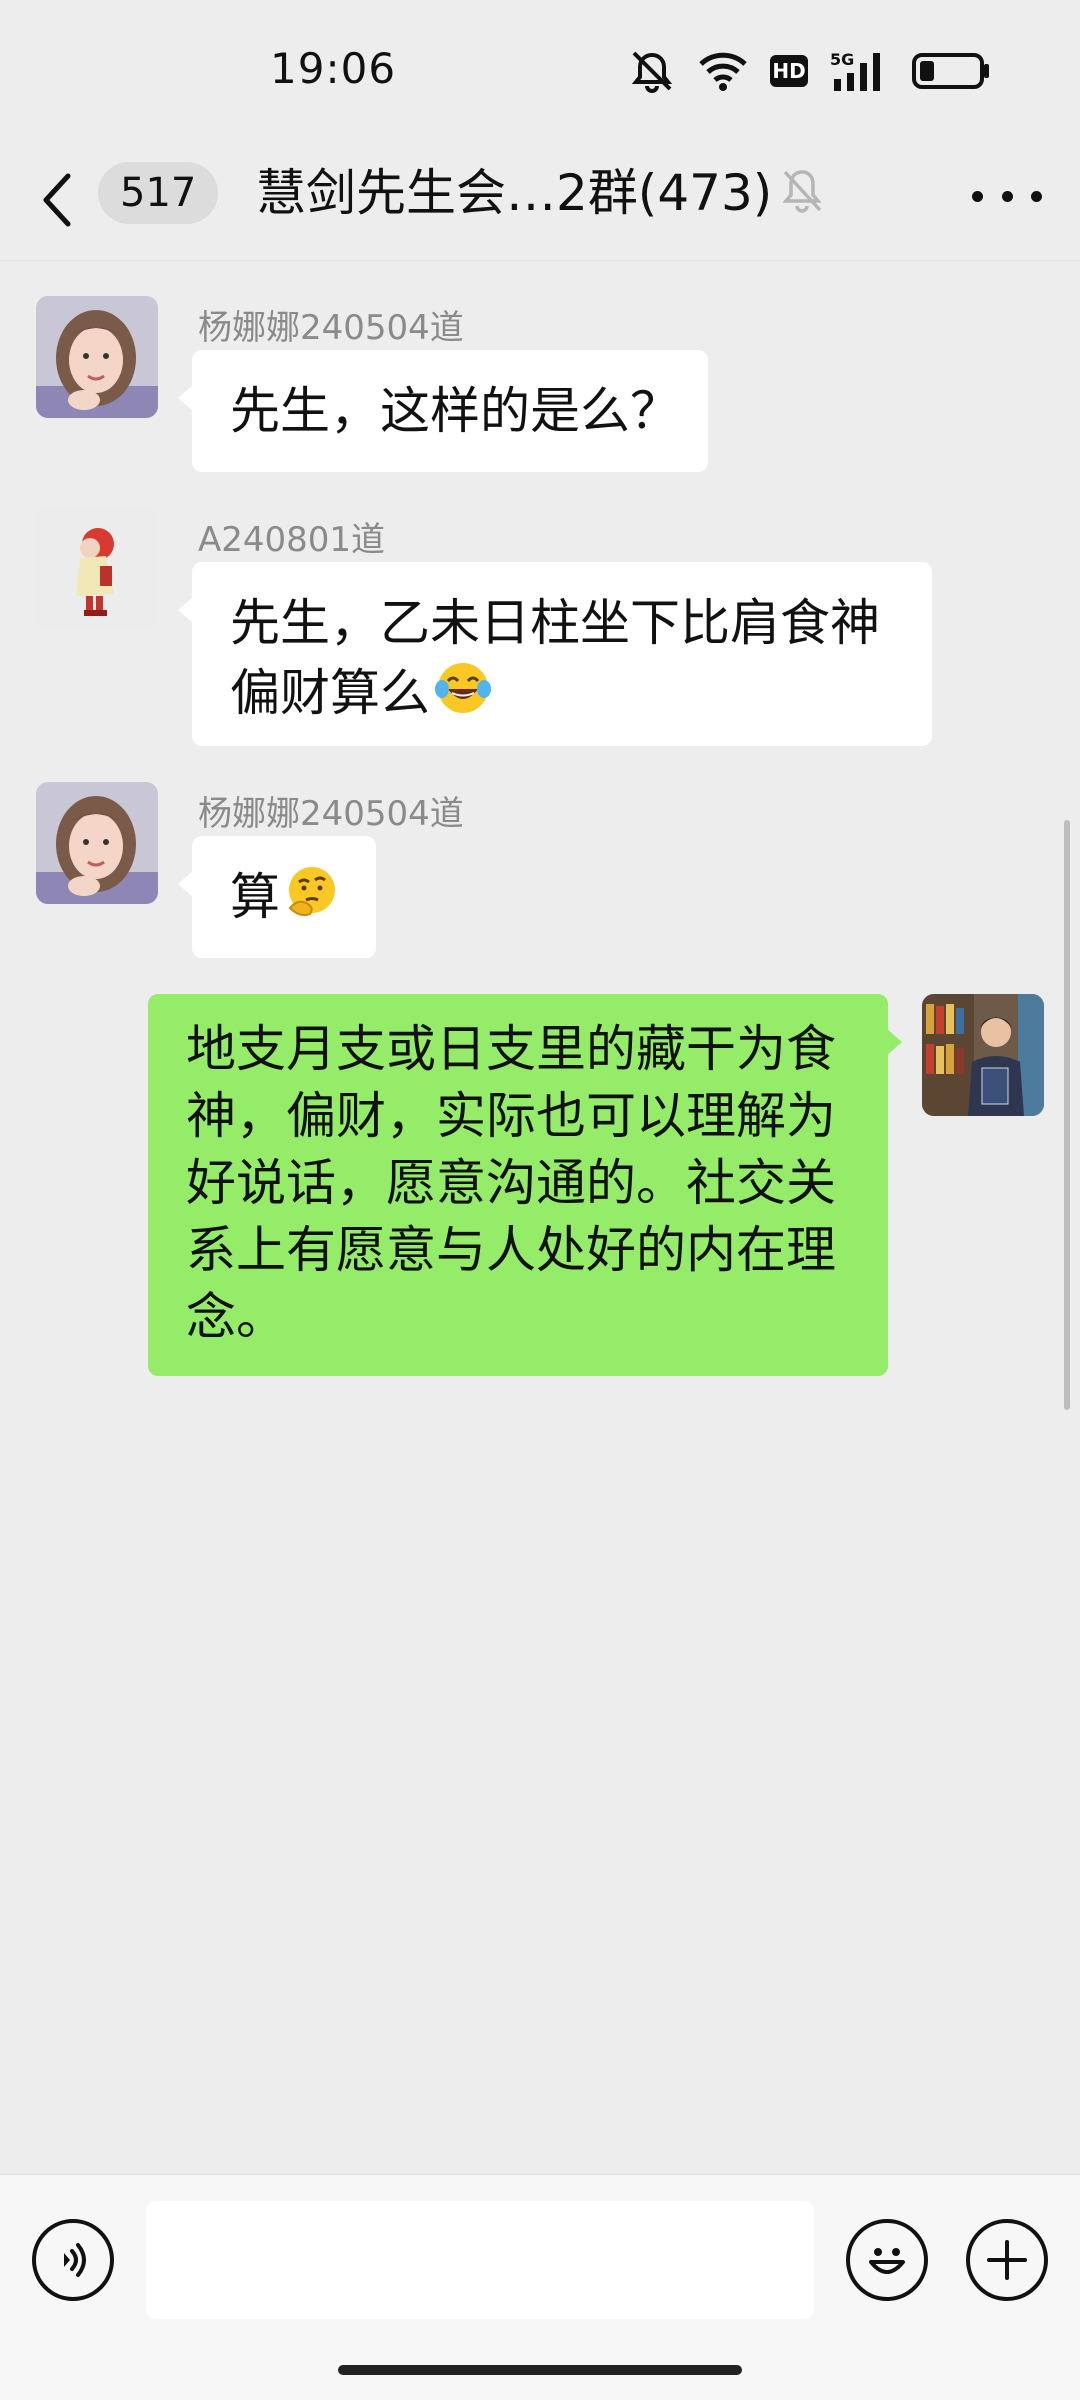 The height and width of the screenshot is (2400, 1080). I want to click on home-indicator, so click(540, 2370).